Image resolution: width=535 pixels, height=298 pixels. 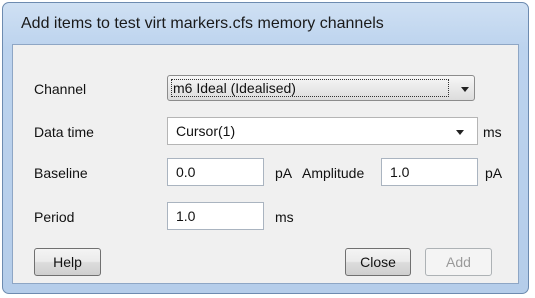 I want to click on channel-dropdown: m6 Ideal (Idealised), so click(x=321, y=88).